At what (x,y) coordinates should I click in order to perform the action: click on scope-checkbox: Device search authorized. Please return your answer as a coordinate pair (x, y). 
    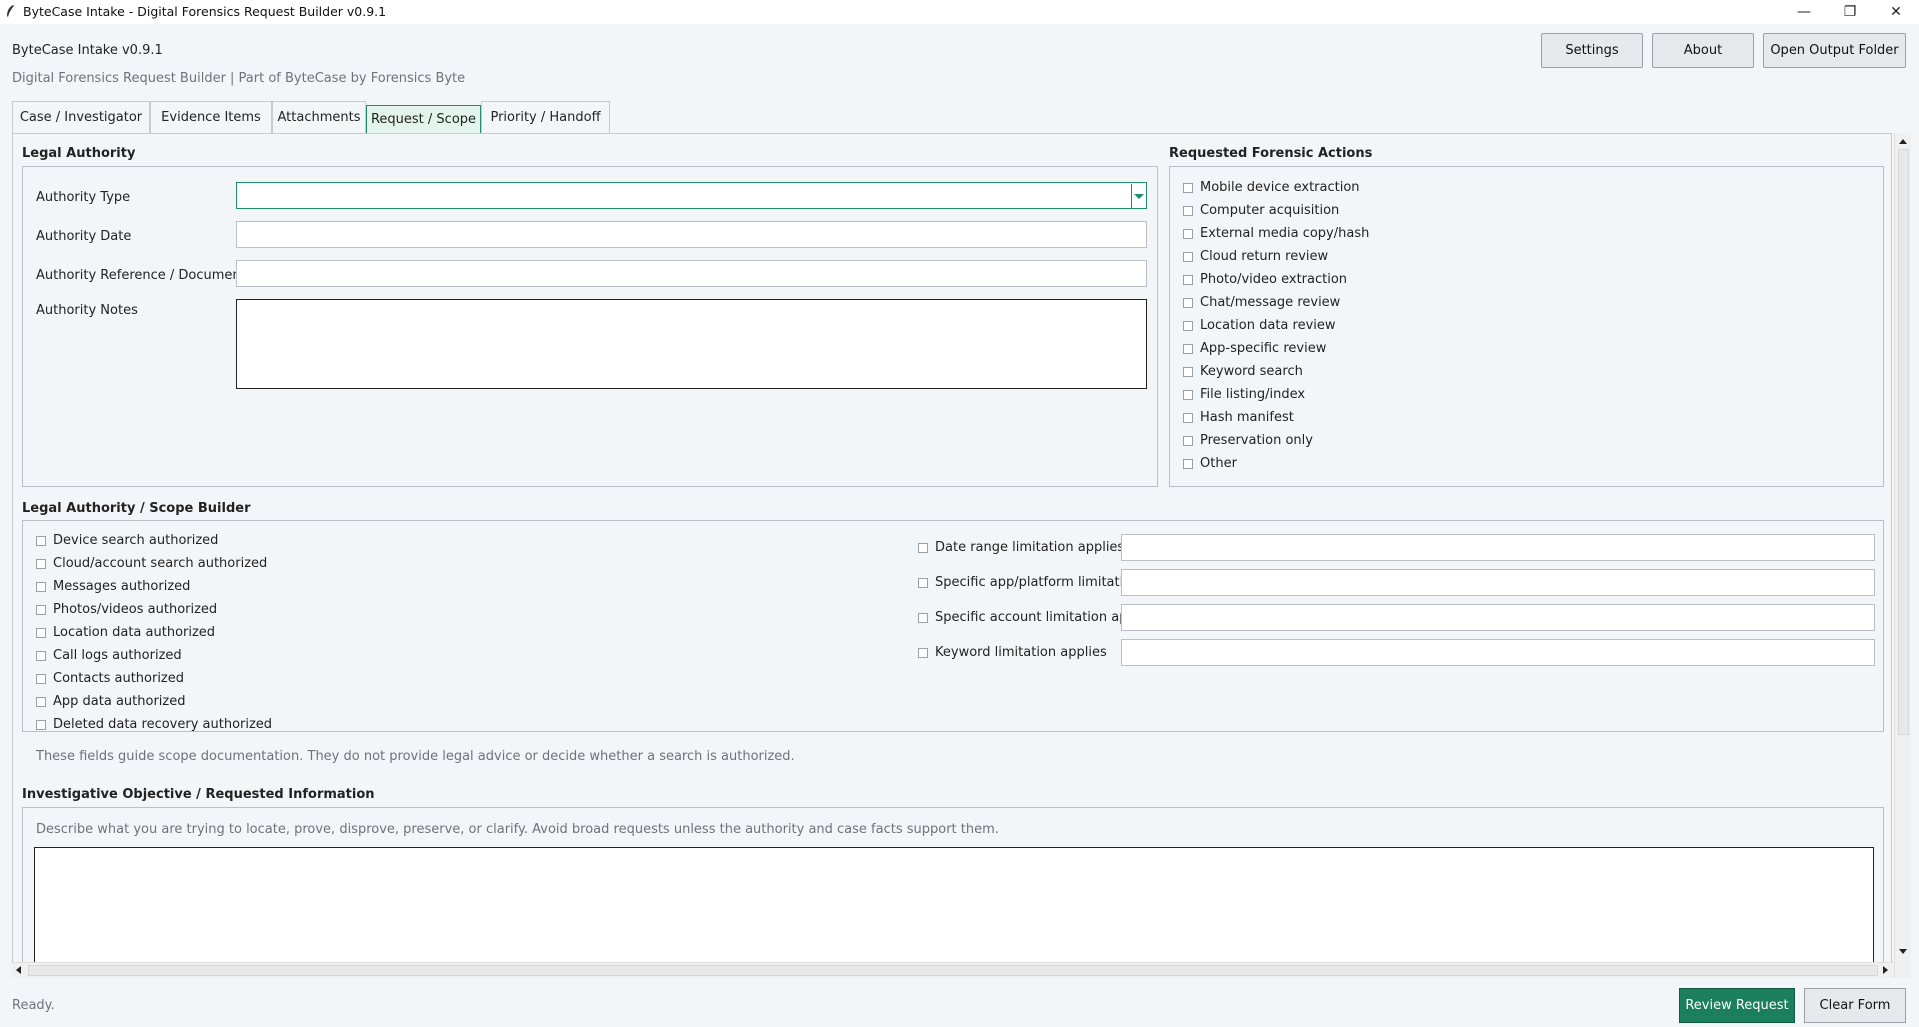
    Looking at the image, I should click on (127, 540).